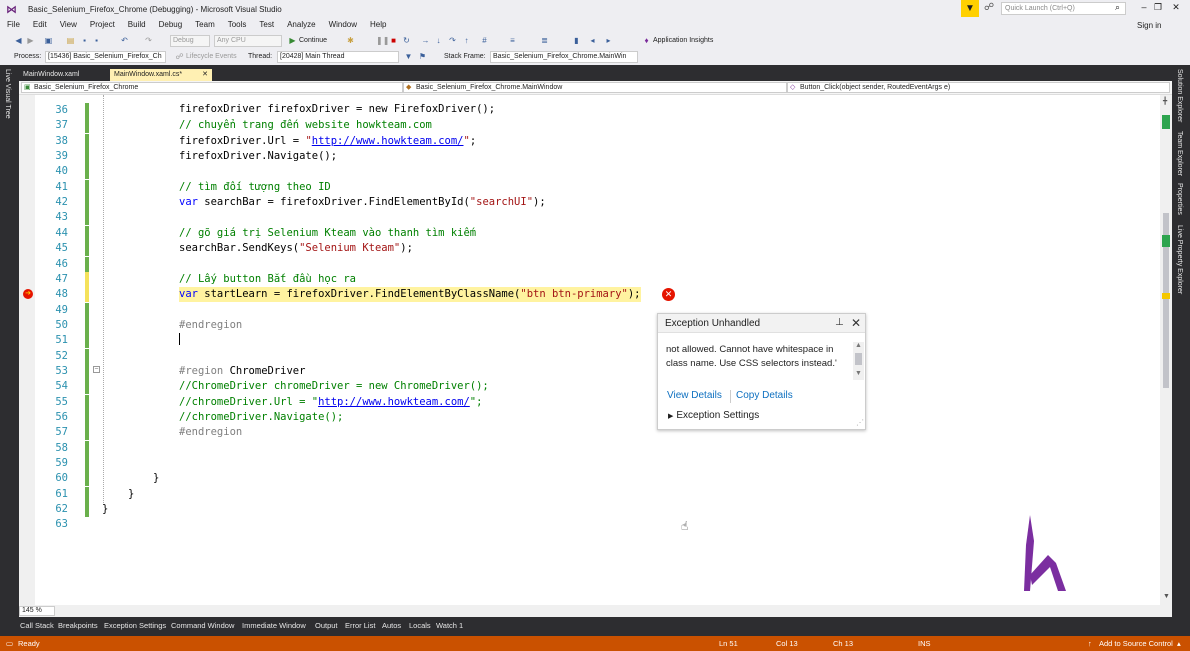  Describe the element at coordinates (608, 40) in the screenshot. I see `bookmark-next-icon: ▸` at that location.